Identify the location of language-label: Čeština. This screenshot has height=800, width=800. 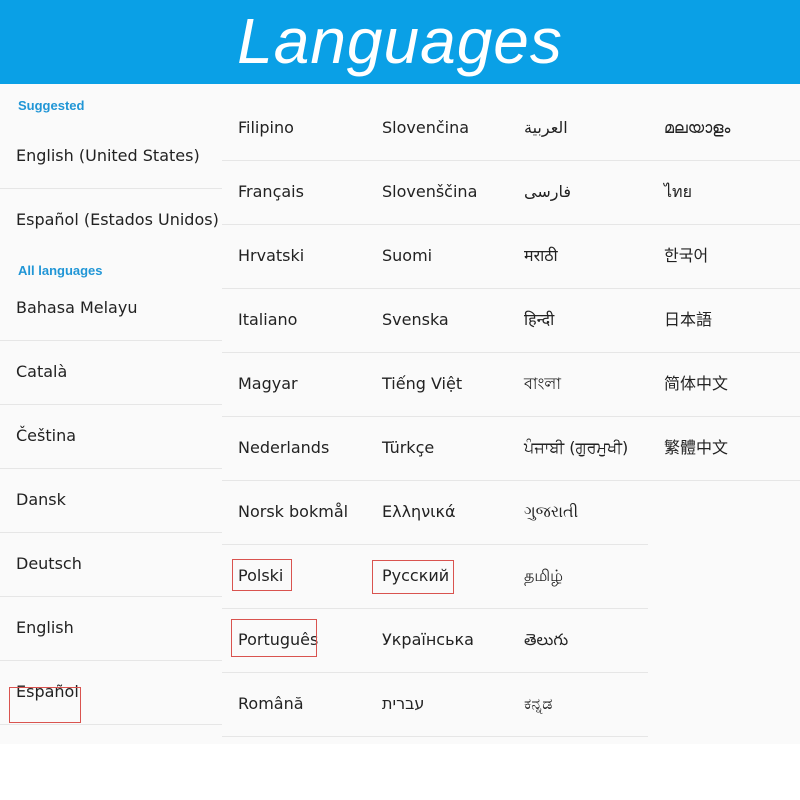
(46, 435).